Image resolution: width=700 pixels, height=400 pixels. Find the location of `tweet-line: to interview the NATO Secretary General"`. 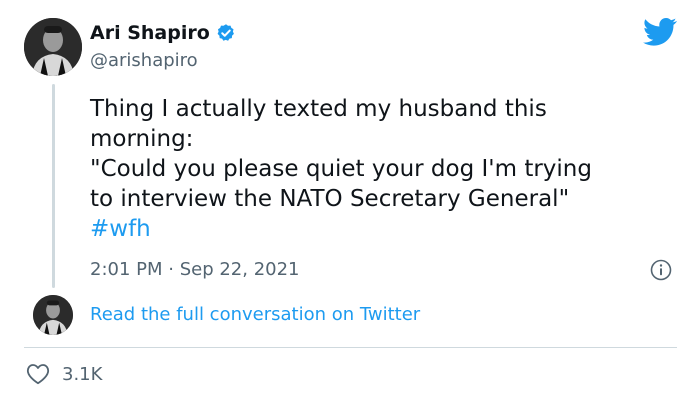

tweet-line: to interview the NATO Secretary General" is located at coordinates (330, 199).